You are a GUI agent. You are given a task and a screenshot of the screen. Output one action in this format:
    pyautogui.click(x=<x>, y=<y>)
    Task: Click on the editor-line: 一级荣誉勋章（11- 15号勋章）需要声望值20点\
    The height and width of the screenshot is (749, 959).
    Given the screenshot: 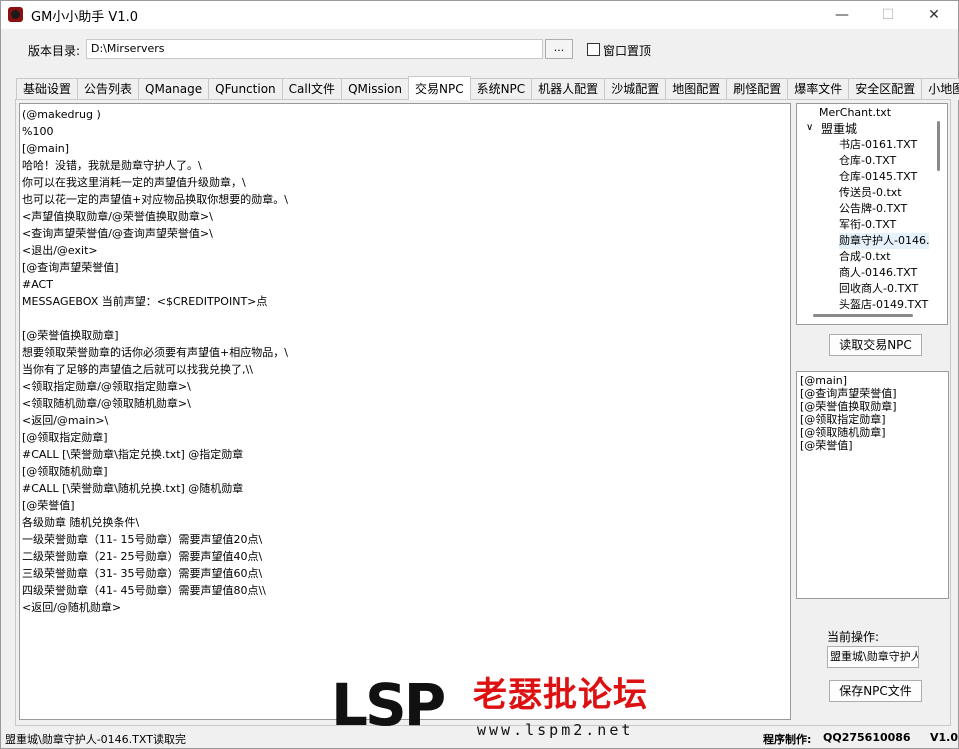 What is the action you would take?
    pyautogui.click(x=142, y=539)
    